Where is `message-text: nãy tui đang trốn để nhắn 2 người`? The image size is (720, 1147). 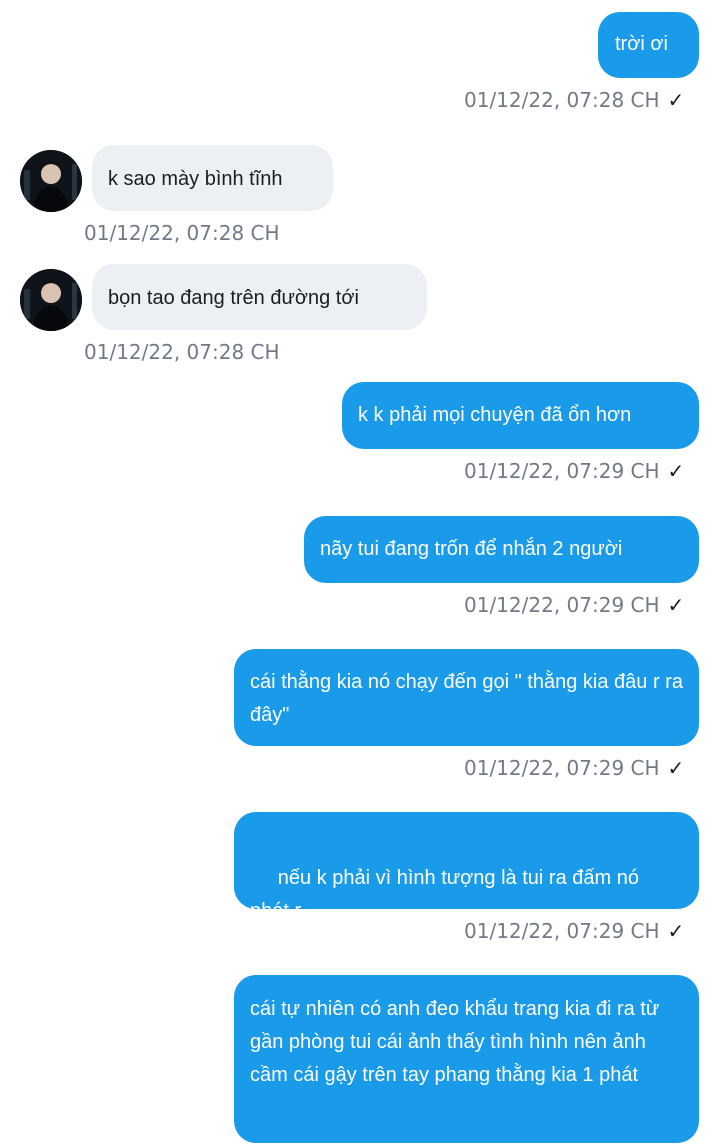 message-text: nãy tui đang trốn để nhắn 2 người is located at coordinates (471, 549).